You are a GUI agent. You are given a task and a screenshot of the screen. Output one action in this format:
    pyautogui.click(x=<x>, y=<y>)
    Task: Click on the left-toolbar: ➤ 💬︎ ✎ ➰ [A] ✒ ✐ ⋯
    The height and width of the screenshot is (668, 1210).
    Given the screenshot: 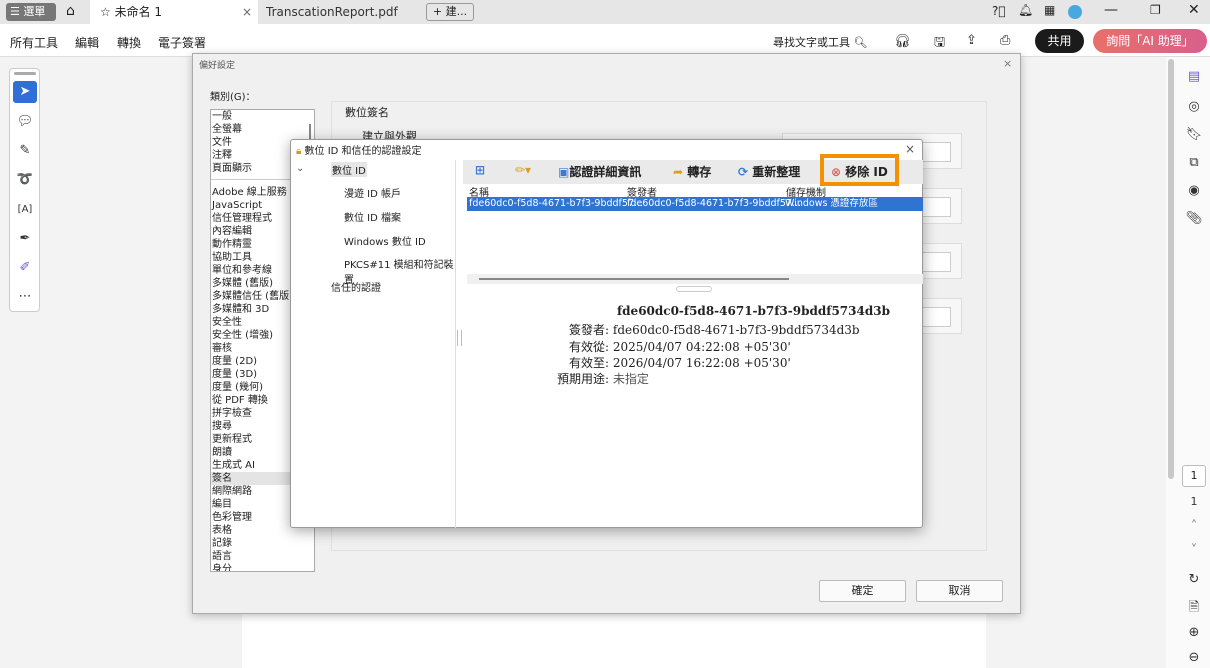 What is the action you would take?
    pyautogui.click(x=24, y=190)
    